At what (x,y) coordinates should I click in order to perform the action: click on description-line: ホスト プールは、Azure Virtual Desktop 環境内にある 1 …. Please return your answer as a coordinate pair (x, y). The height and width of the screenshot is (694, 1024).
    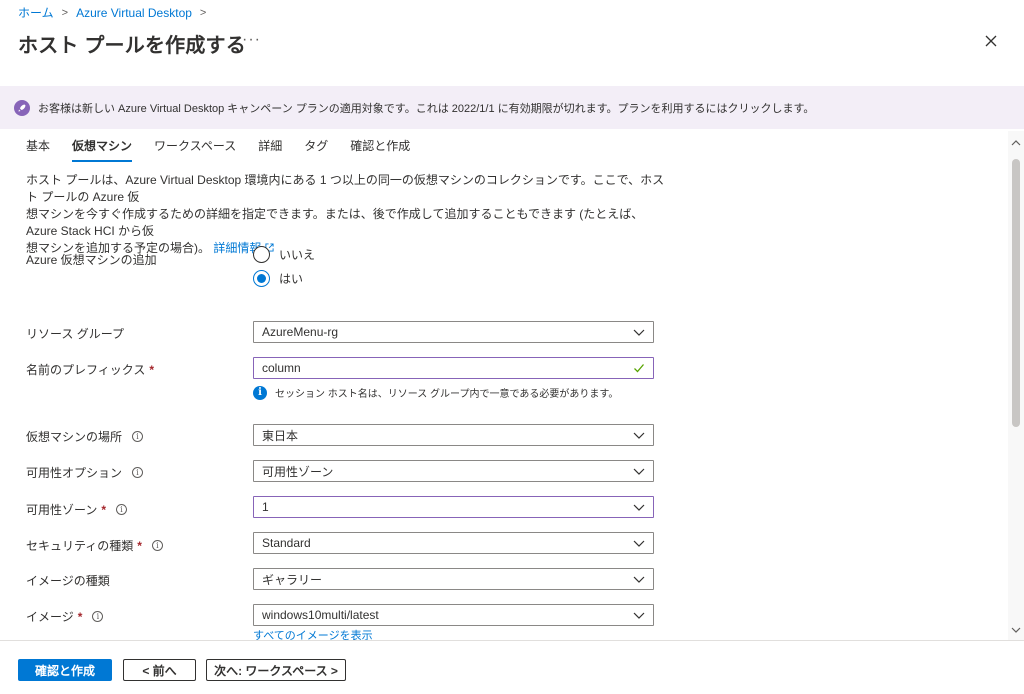
    Looking at the image, I should click on (345, 188).